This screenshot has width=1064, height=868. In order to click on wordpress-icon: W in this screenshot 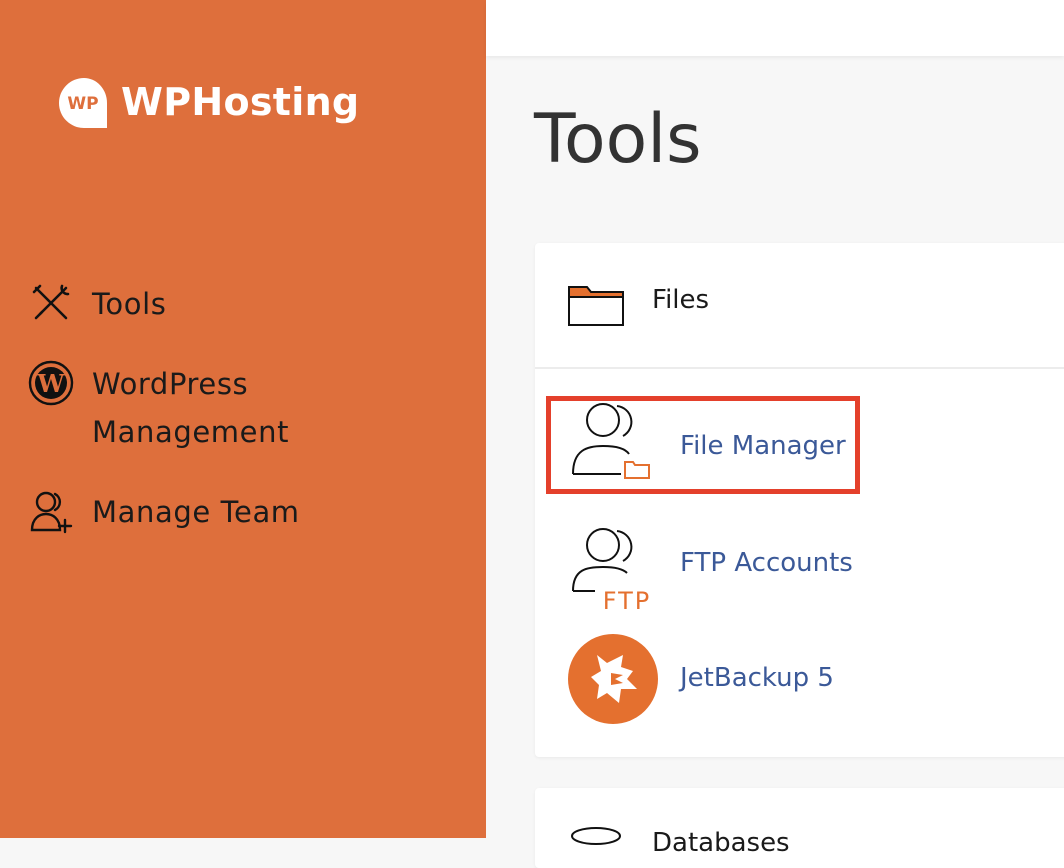, I will do `click(51, 383)`.